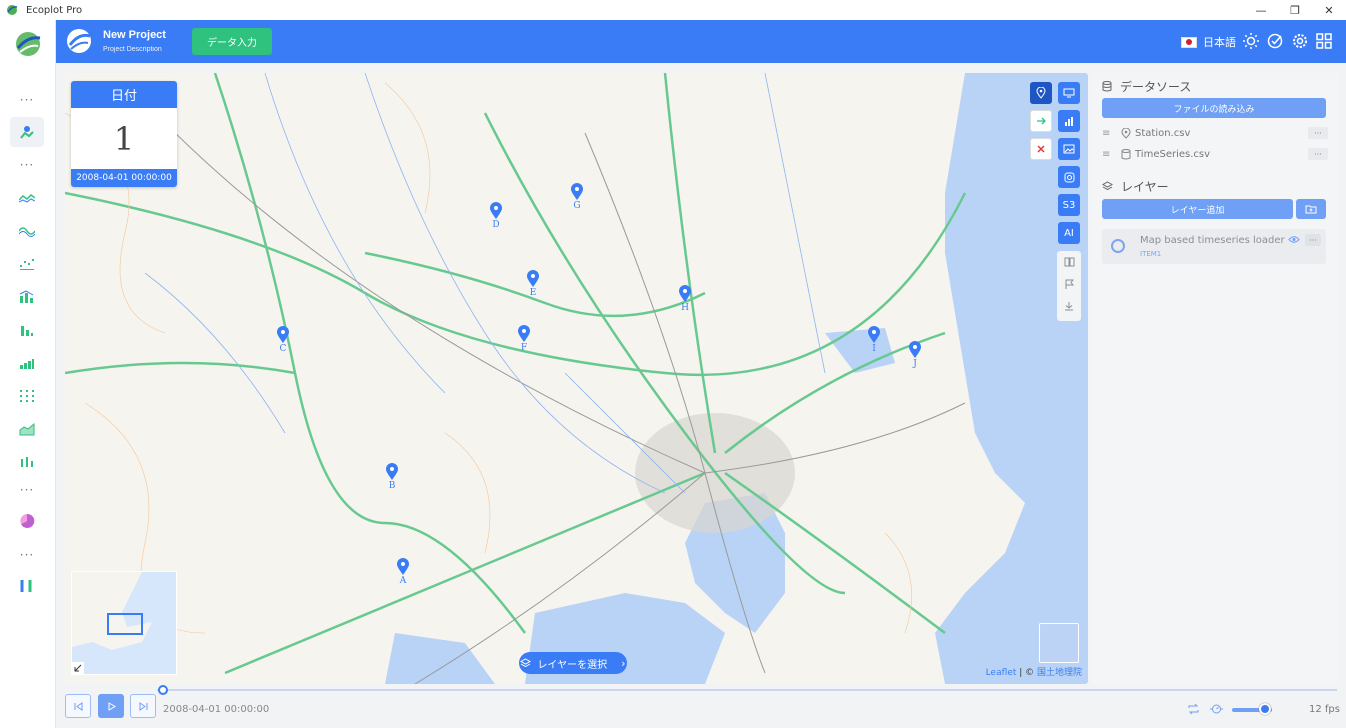 This screenshot has width=1346, height=728. Describe the element at coordinates (1069, 233) in the screenshot. I see `ai-tool-button: AI` at that location.